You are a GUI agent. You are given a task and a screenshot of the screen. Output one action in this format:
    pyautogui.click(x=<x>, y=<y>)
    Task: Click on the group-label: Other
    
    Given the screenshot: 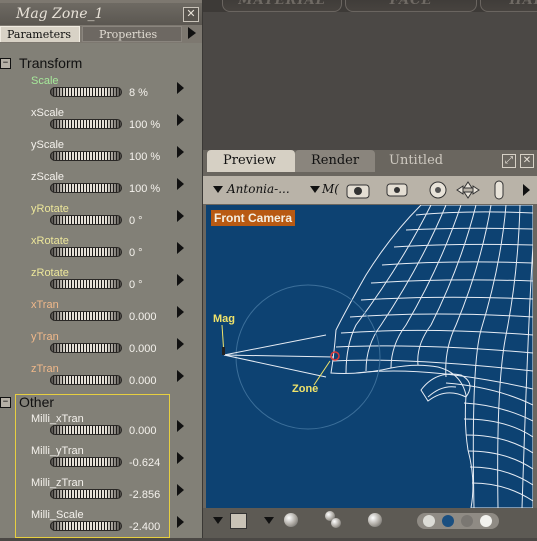 What is the action you would take?
    pyautogui.click(x=37, y=402)
    